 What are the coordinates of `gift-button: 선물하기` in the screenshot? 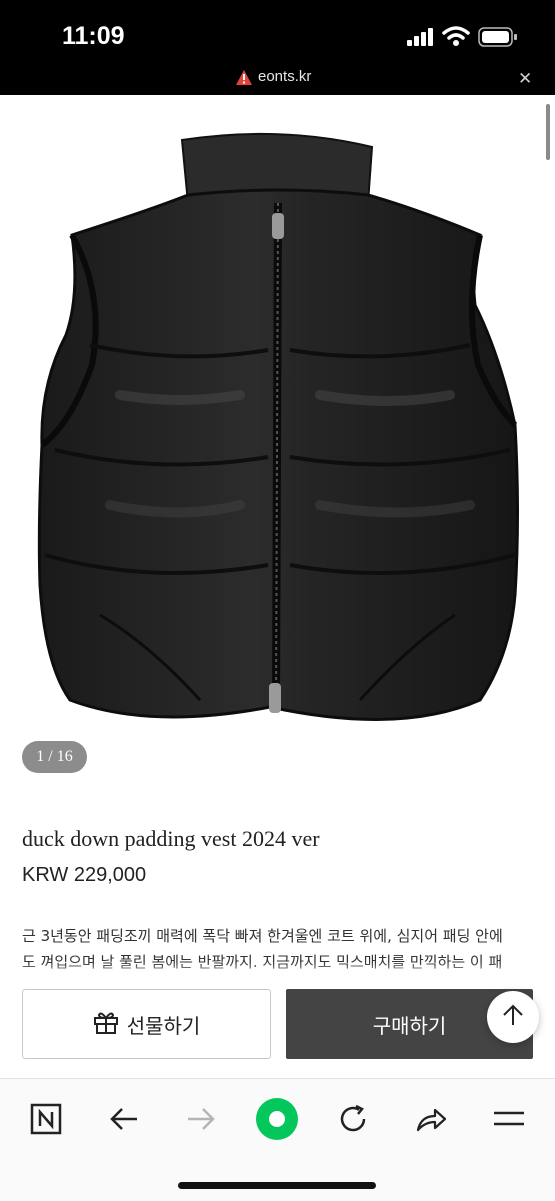 It's located at (146, 1024).